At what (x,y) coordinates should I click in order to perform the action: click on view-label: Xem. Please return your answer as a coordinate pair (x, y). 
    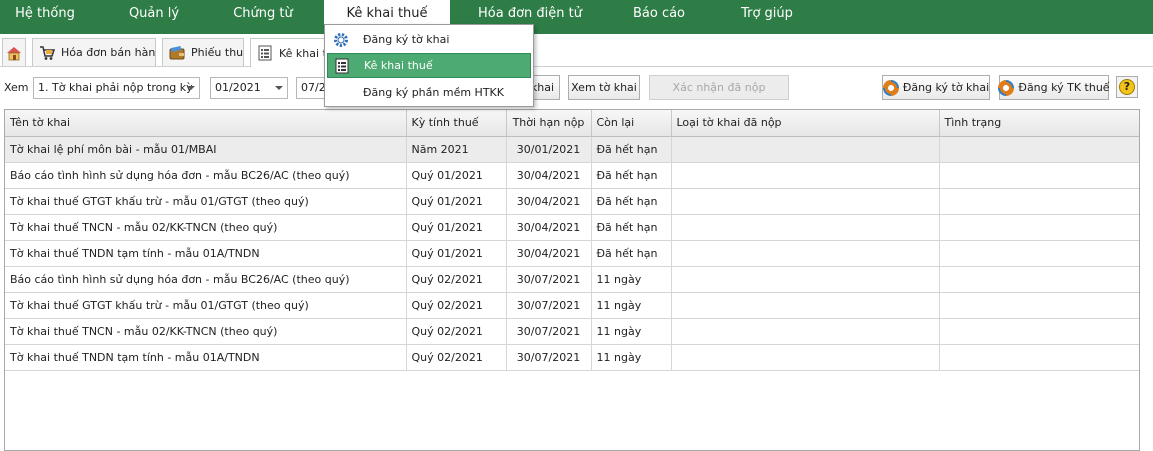
    Looking at the image, I should click on (16, 87).